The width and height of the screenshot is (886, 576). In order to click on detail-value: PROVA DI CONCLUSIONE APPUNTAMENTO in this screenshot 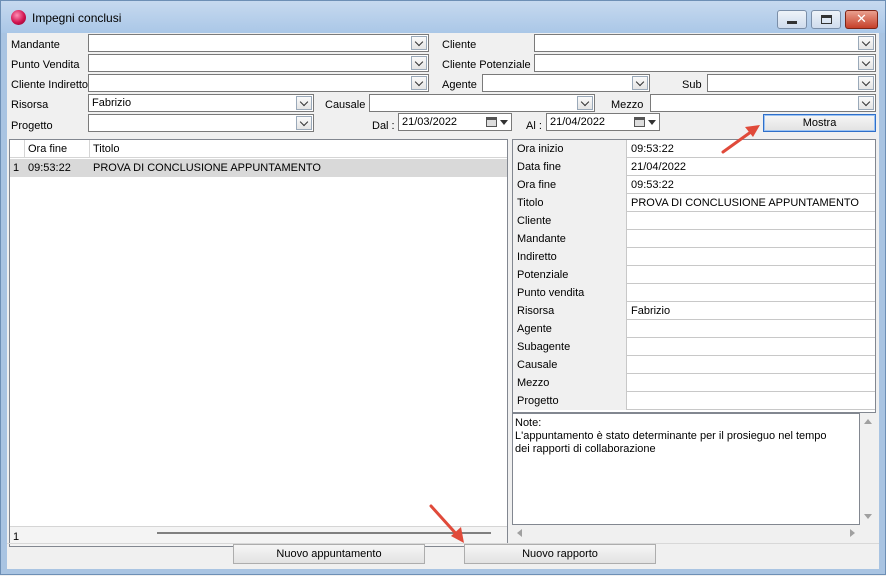, I will do `click(745, 203)`.